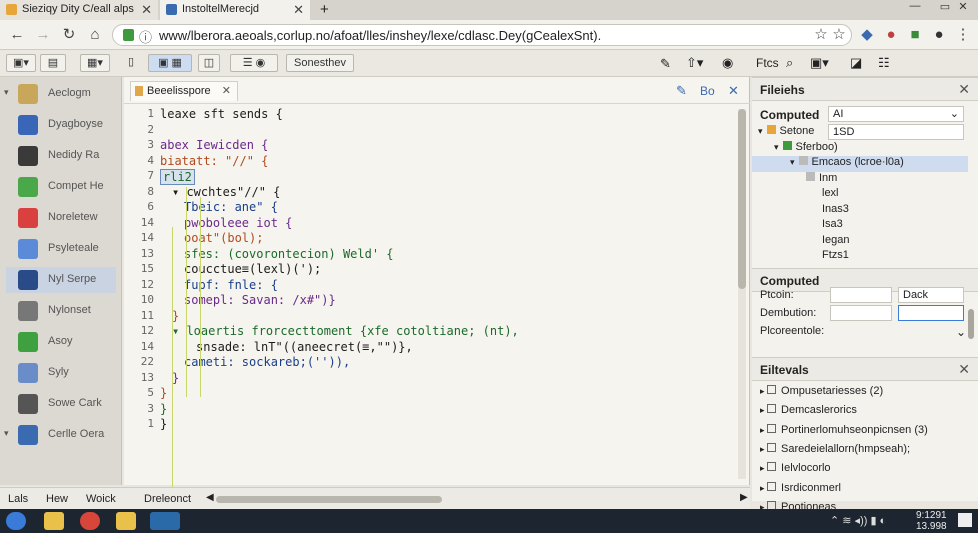 Image resolution: width=978 pixels, height=533 pixels. Describe the element at coordinates (61, 125) in the screenshot. I see `sidebar-item: Dyagboyse` at that location.